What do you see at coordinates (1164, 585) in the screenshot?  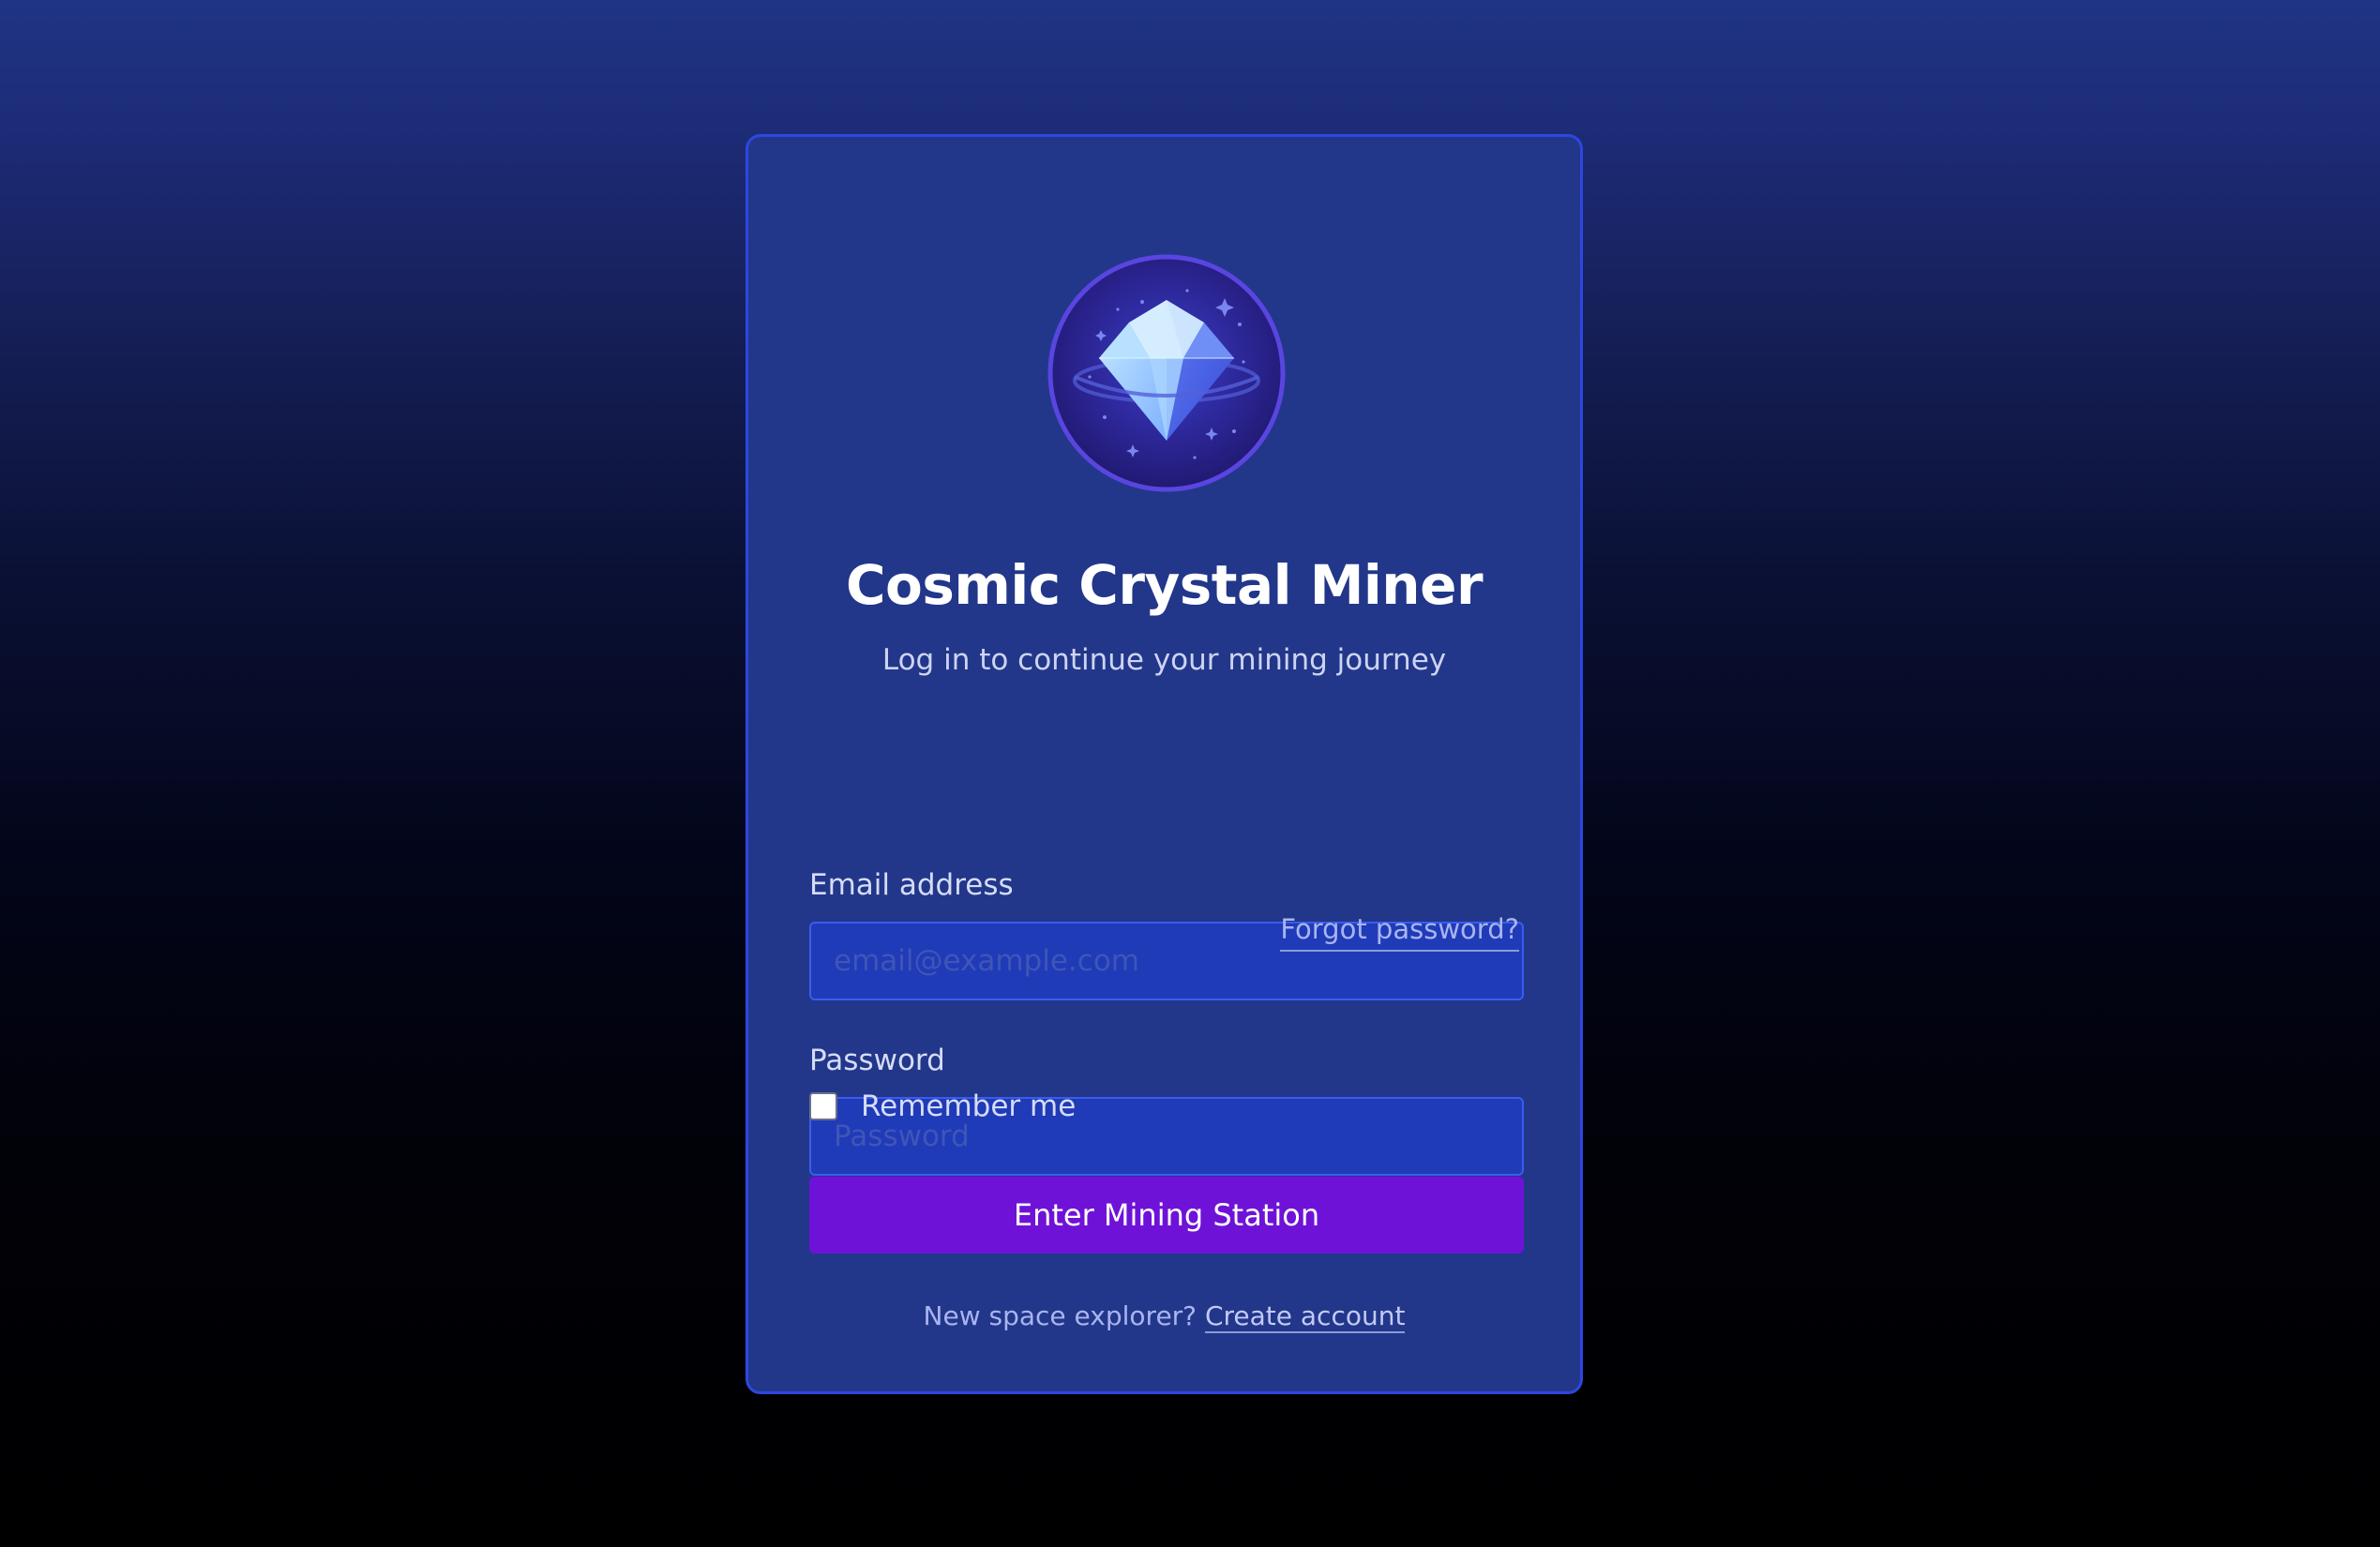 I see `page-title: Cosmic Crystal Miner` at bounding box center [1164, 585].